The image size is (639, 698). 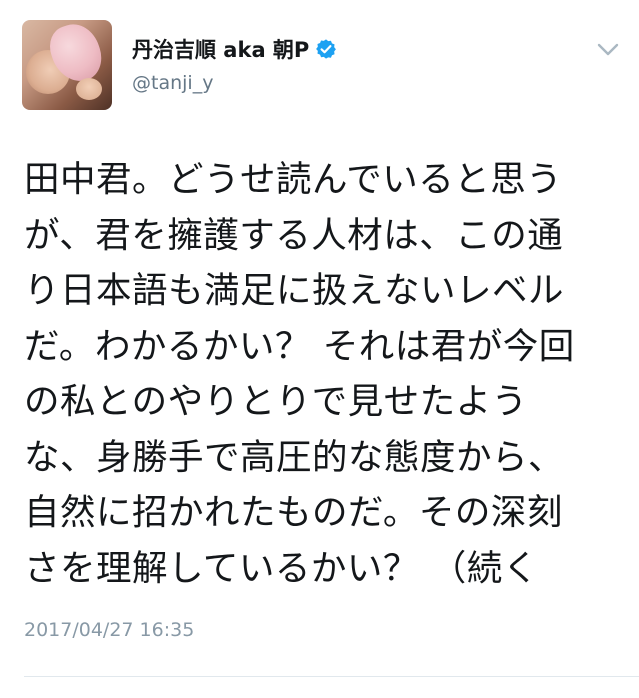 What do you see at coordinates (608, 50) in the screenshot?
I see `chevron-down-icon` at bounding box center [608, 50].